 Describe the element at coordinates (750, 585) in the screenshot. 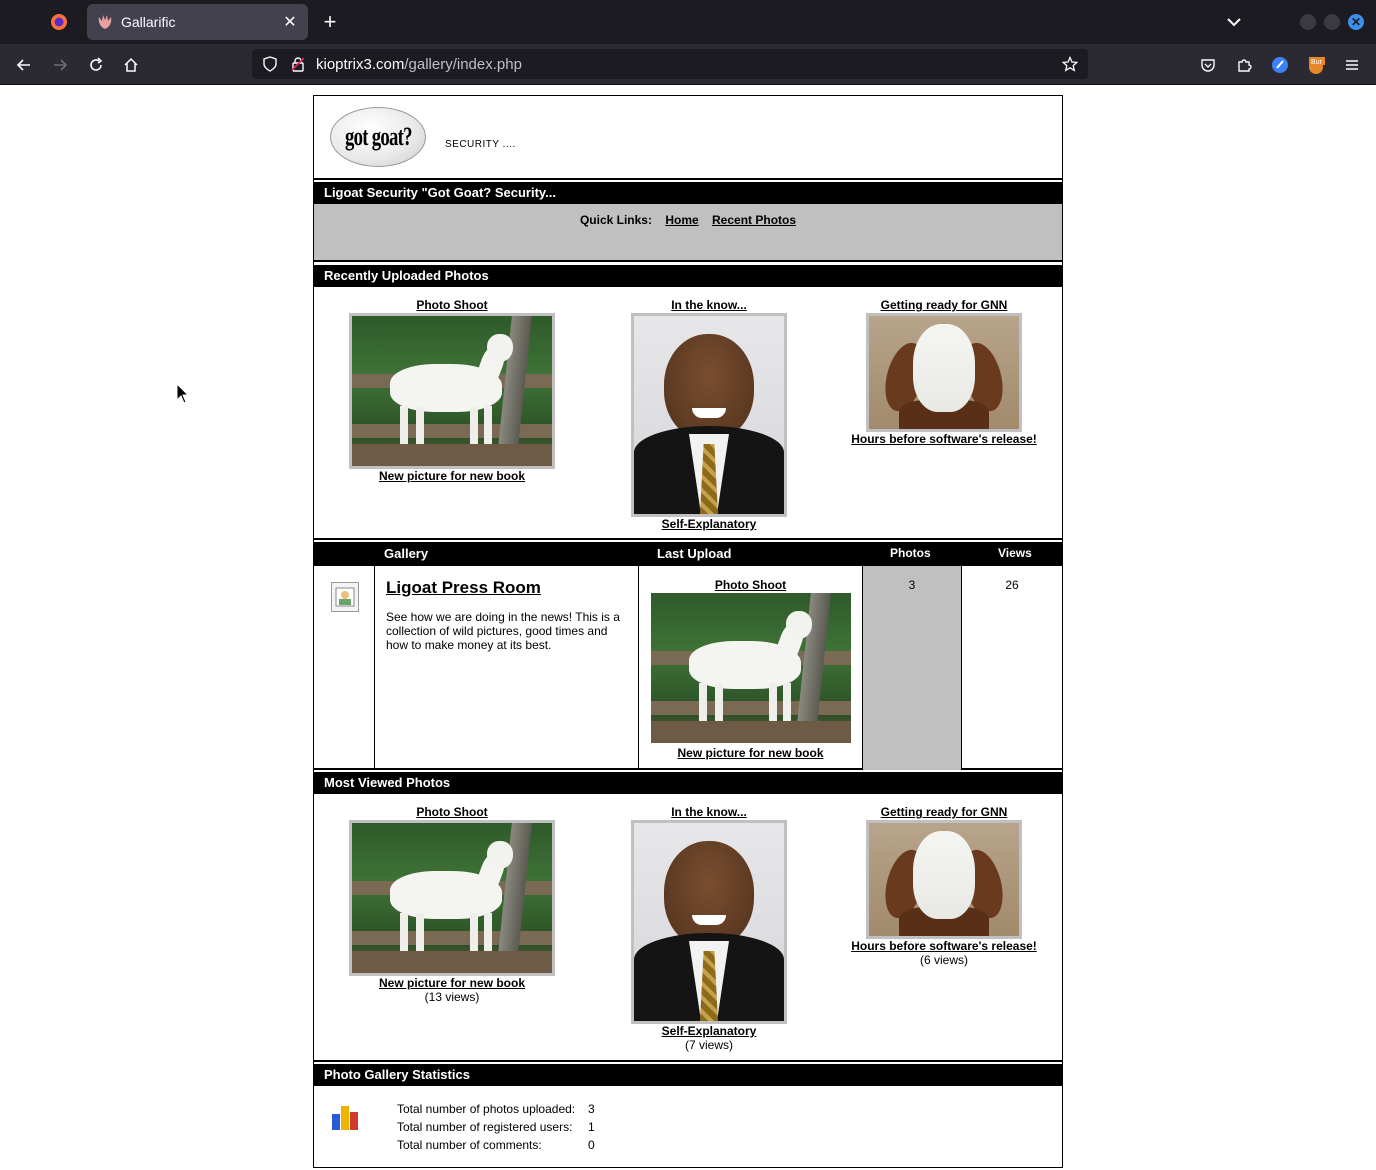

I see `last-upload-title-link: Photo Shoot` at that location.